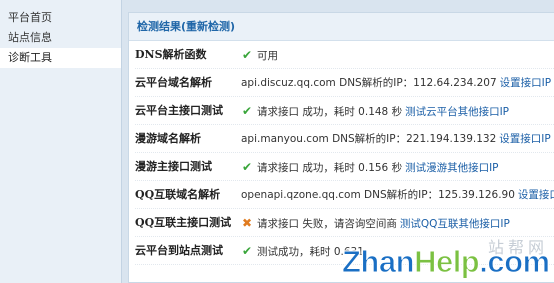 This screenshot has width=554, height=283. Describe the element at coordinates (455, 224) in the screenshot. I see `test-qq-other-ip-link: 测试QQ互联其他接口IP` at that location.